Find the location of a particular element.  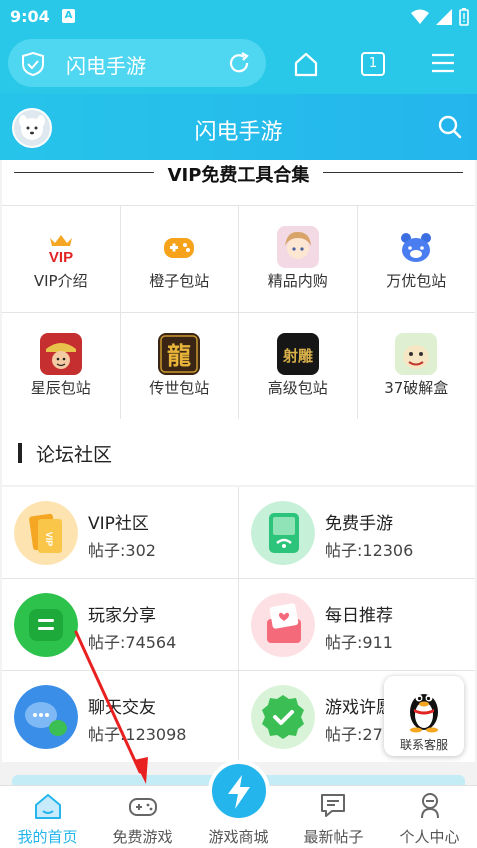

notification-badge: A is located at coordinates (68, 16).